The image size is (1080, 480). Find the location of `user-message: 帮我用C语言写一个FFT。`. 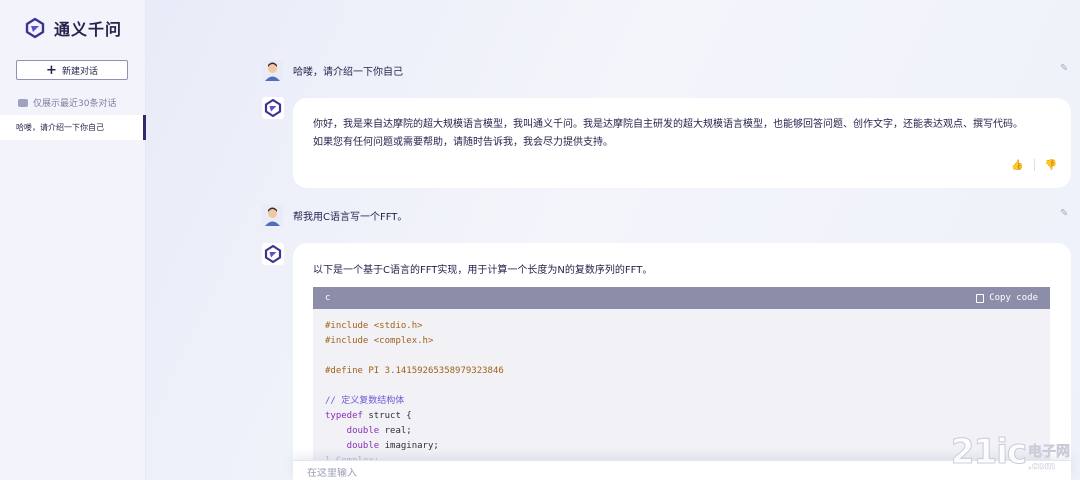

user-message: 帮我用C语言写一个FFT。 is located at coordinates (334, 215).